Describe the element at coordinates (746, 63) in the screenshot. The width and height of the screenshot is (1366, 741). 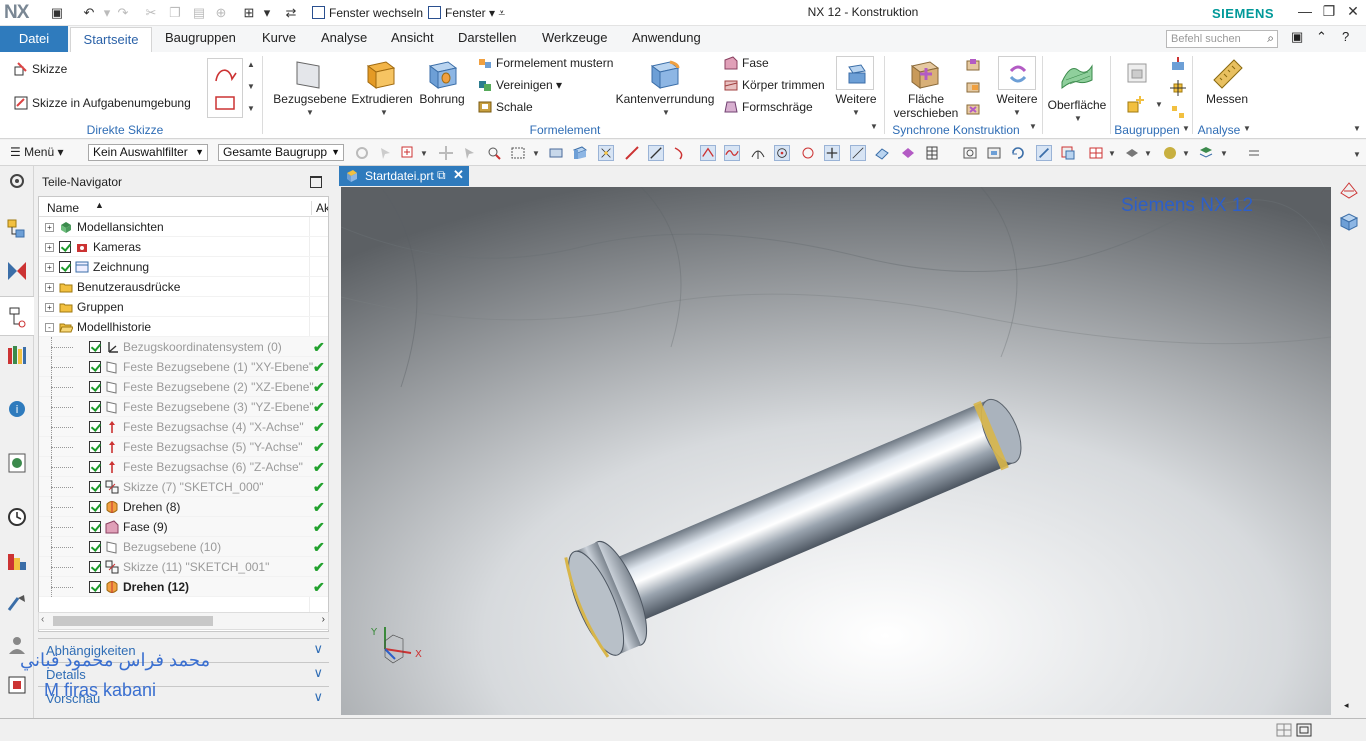
I see `chamfer-button: Fase` at that location.